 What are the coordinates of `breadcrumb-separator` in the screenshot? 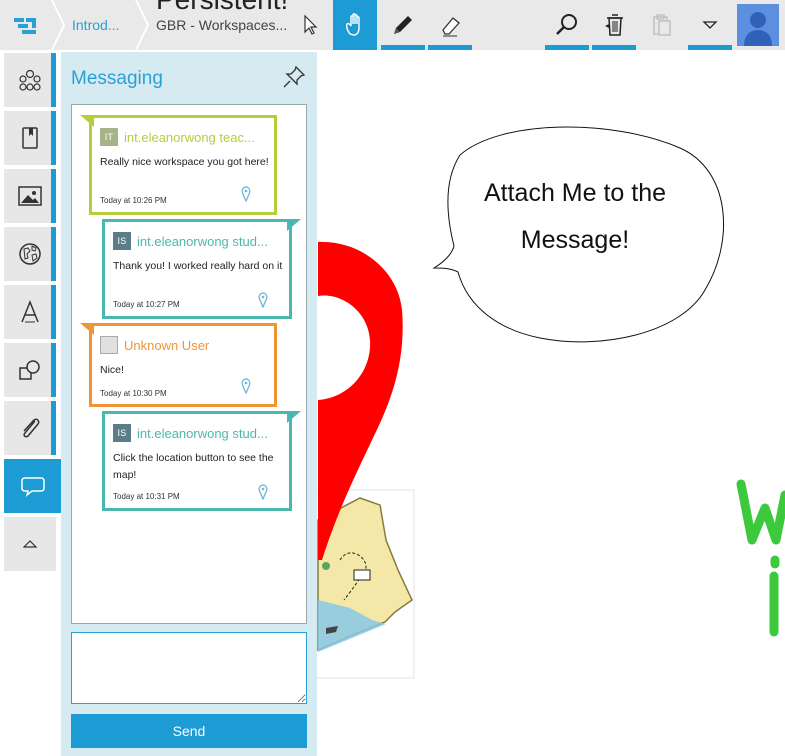 It's located at (58, 25).